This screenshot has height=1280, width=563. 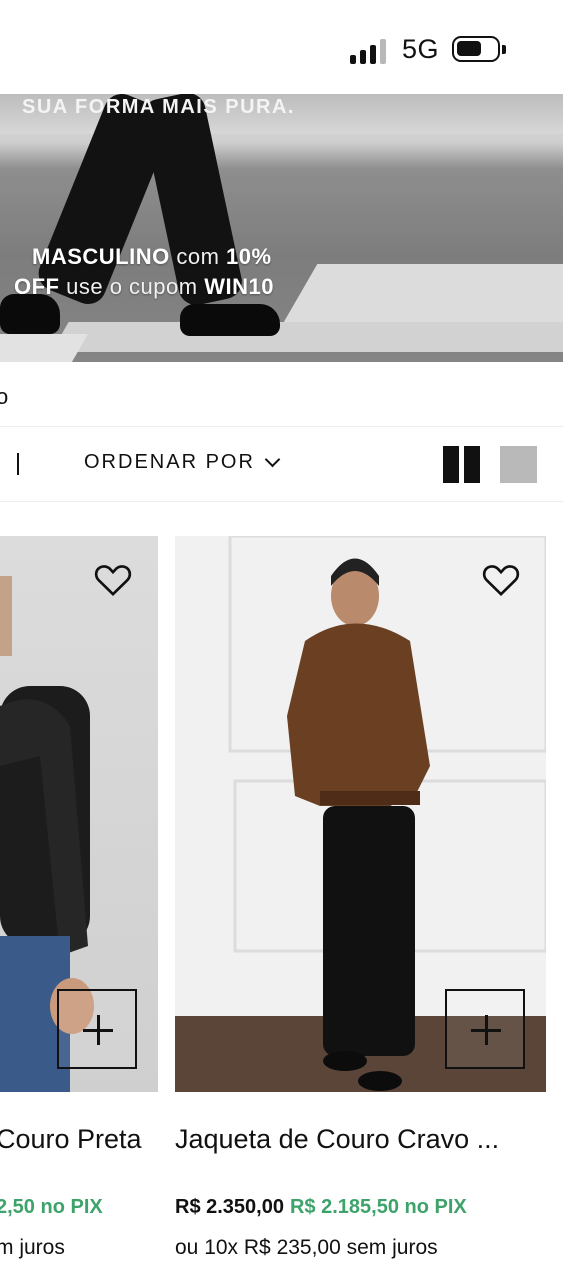 I want to click on promo-word-com: com, so click(x=198, y=256).